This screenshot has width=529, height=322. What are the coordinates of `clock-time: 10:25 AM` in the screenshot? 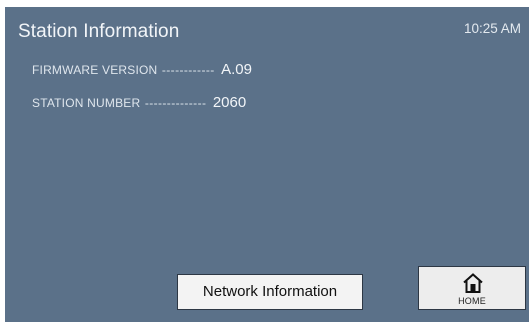 It's located at (492, 28).